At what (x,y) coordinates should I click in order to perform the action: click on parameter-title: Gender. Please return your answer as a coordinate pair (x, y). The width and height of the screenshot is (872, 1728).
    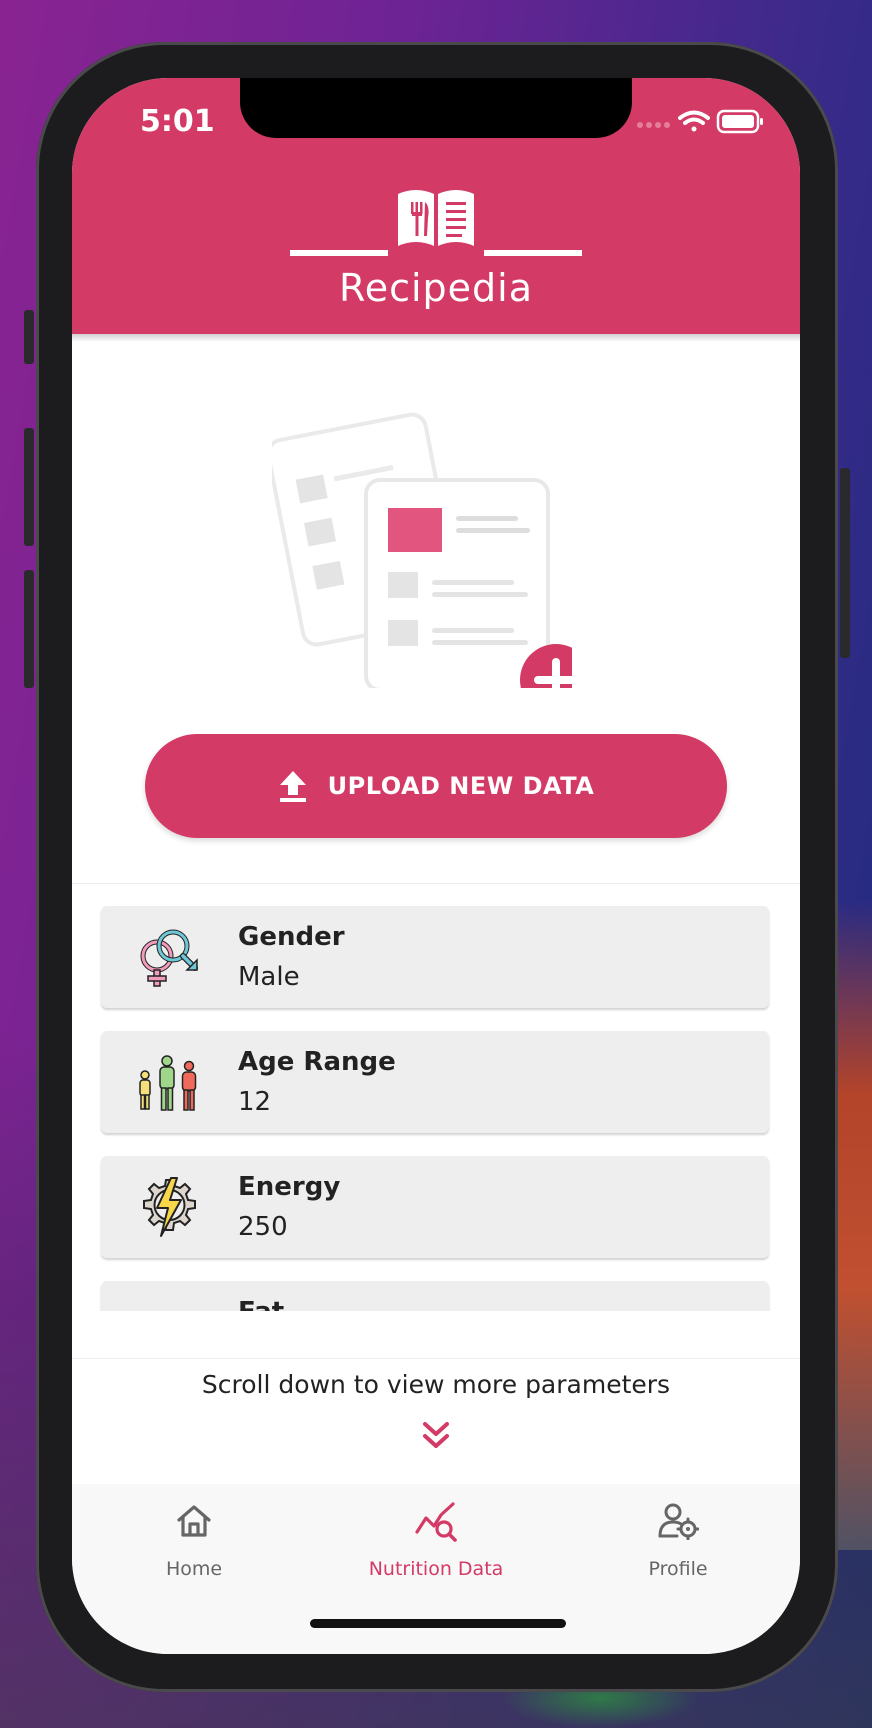
    Looking at the image, I should click on (291, 937).